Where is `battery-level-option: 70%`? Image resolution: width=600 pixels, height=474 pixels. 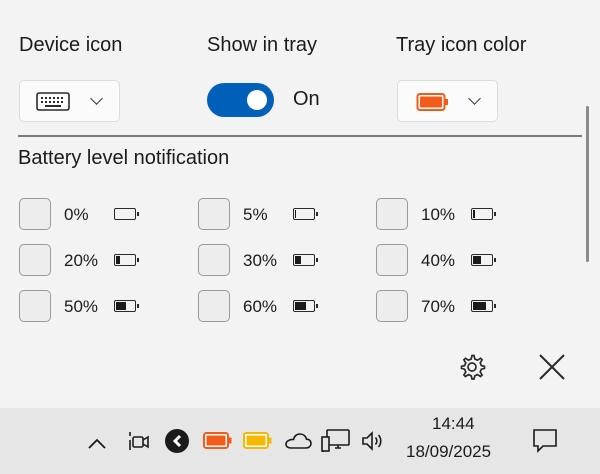 battery-level-option: 70% is located at coordinates (451, 308).